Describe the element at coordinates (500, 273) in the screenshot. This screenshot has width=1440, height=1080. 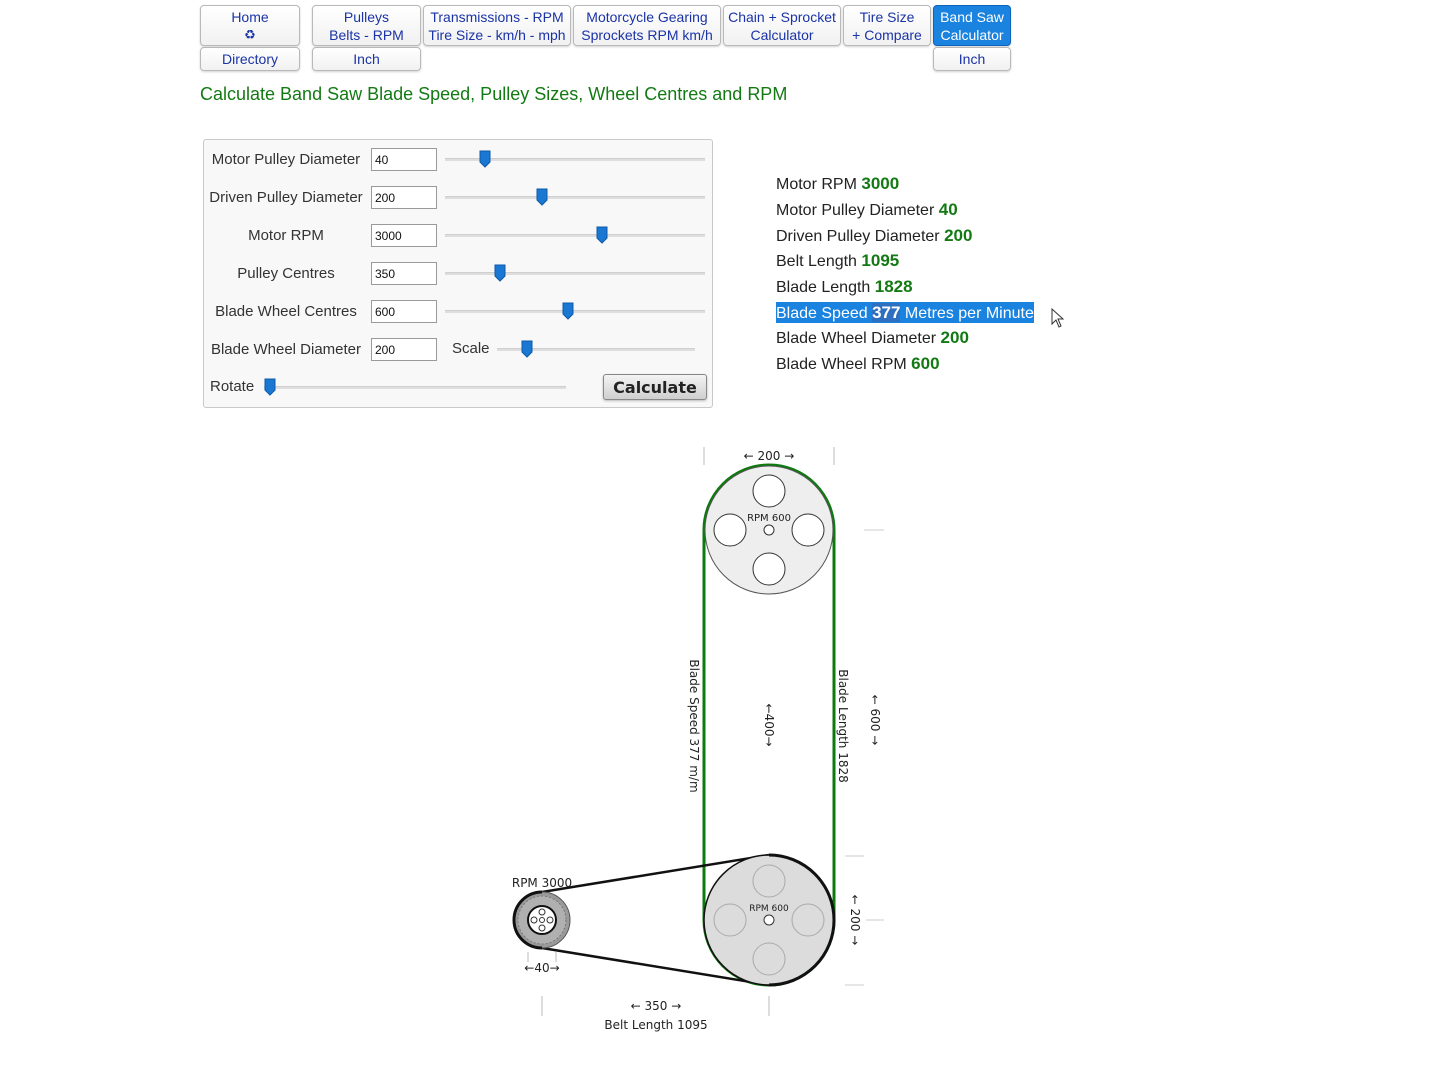
I see `pulley-centres-slider-thumb` at that location.